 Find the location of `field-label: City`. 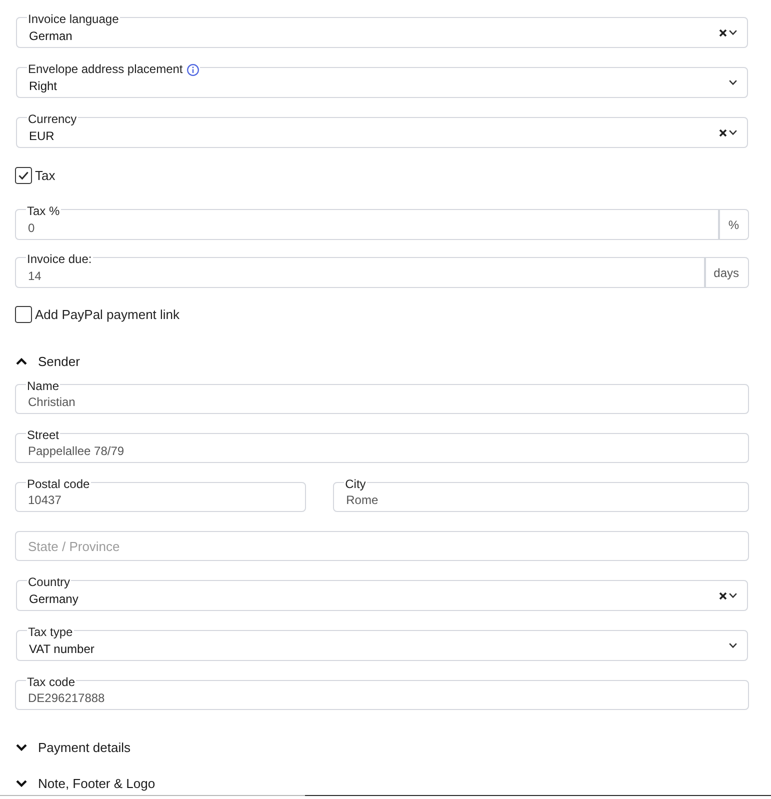

field-label: City is located at coordinates (355, 484).